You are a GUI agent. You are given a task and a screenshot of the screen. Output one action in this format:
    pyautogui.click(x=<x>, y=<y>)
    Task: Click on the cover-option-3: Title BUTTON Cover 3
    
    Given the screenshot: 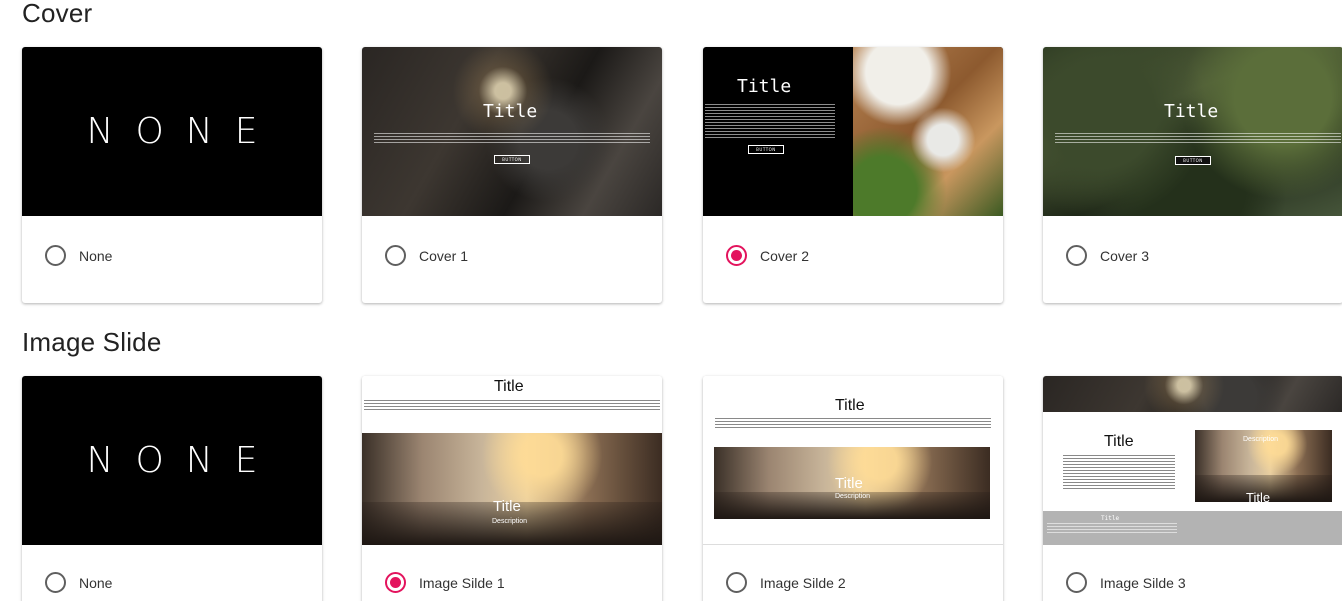 What is the action you would take?
    pyautogui.click(x=1192, y=175)
    